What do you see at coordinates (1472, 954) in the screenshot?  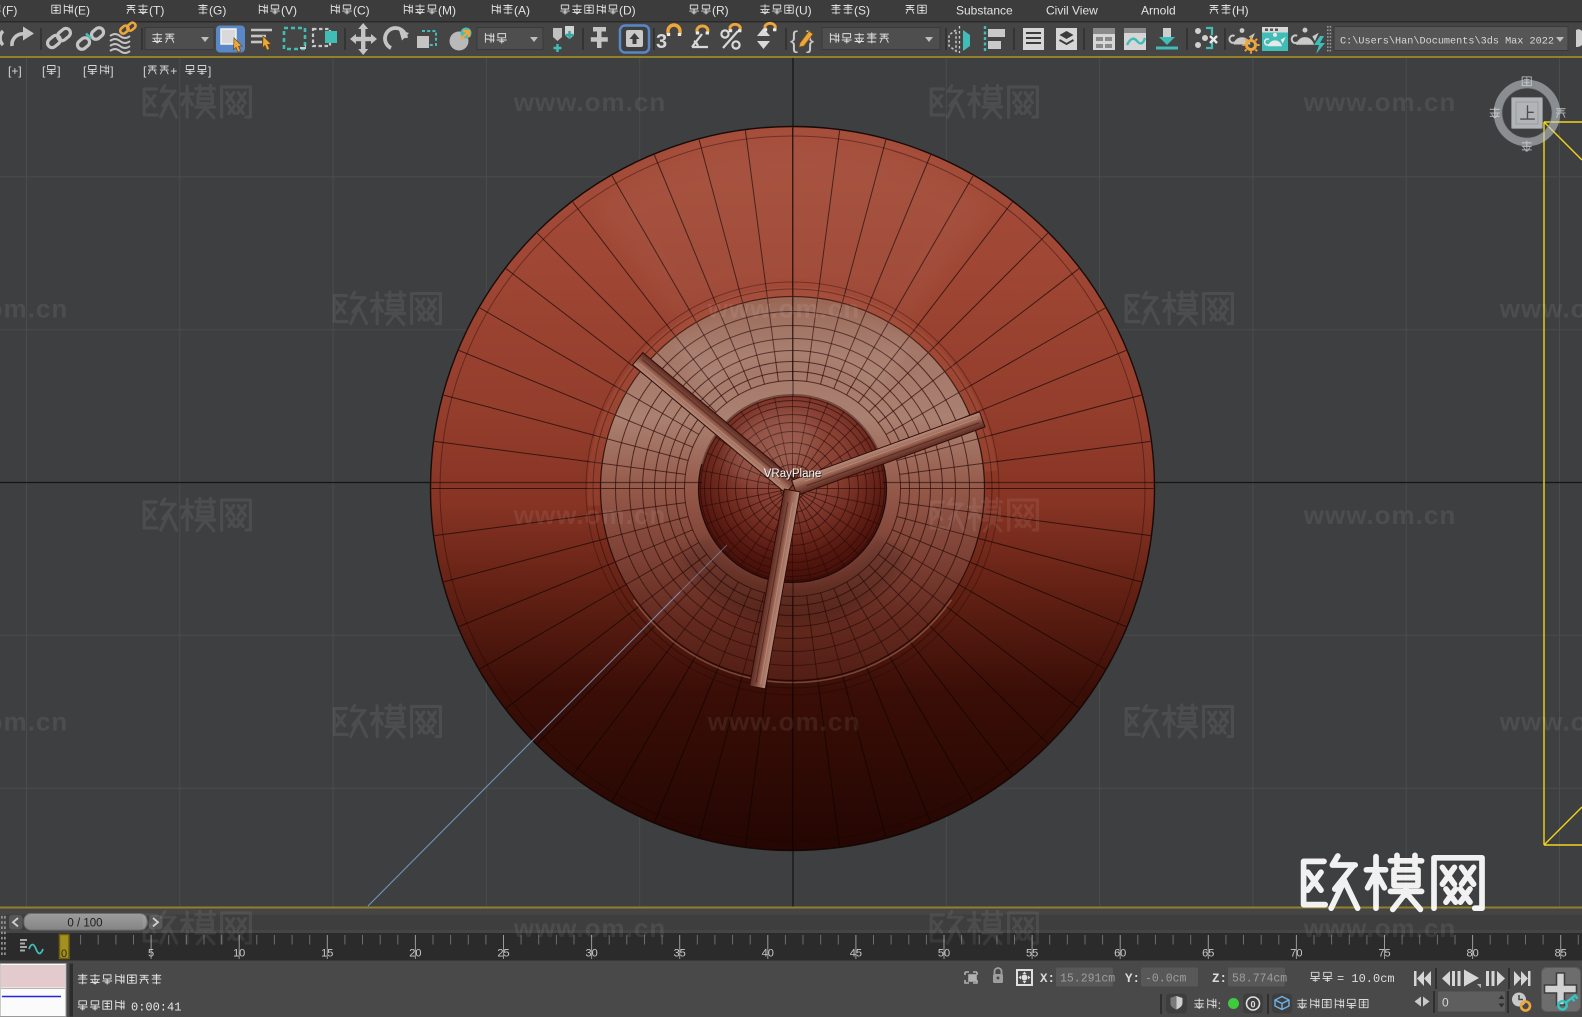 I see `svg-text: 80` at bounding box center [1472, 954].